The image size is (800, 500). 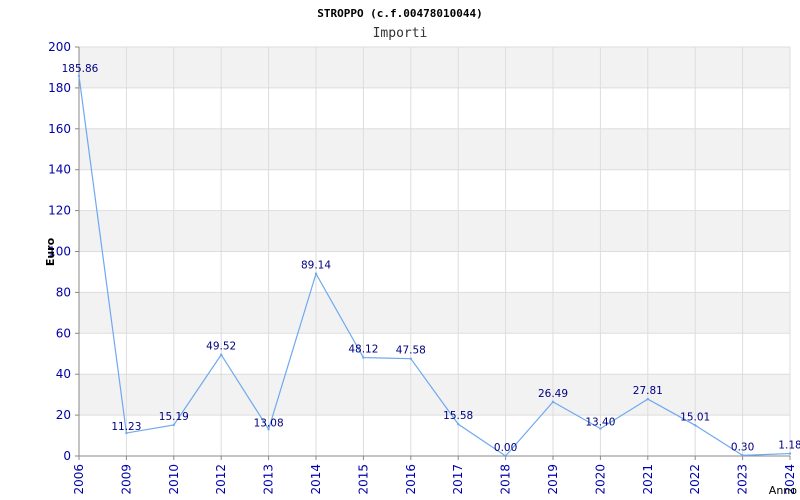 What do you see at coordinates (316, 266) in the screenshot?
I see `data-label: 89.14` at bounding box center [316, 266].